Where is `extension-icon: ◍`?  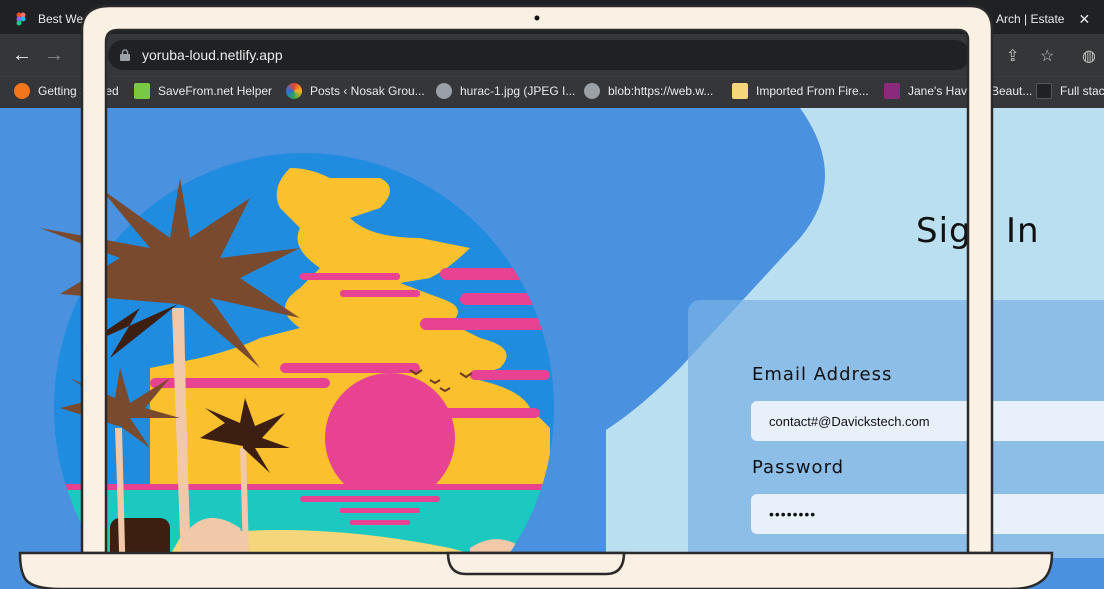 extension-icon: ◍ is located at coordinates (1089, 56).